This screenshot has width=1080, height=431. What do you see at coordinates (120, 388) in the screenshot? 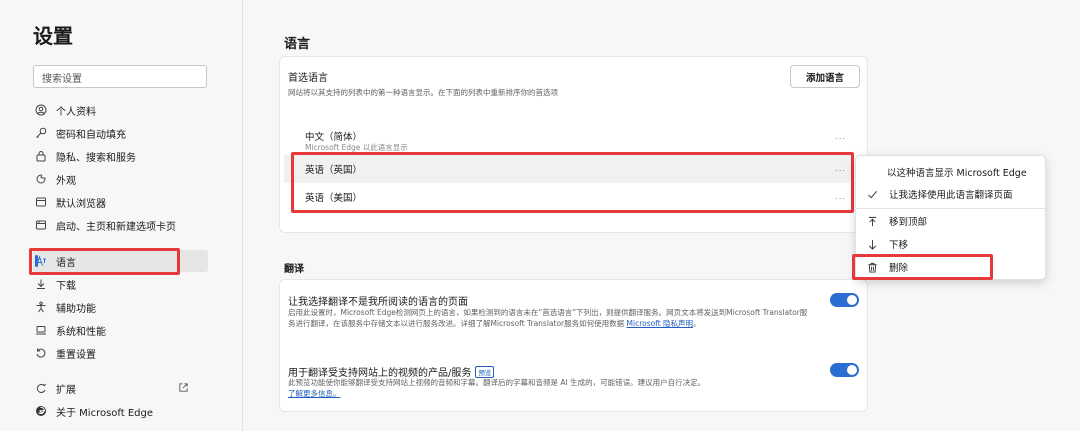
I see `sidebar-item-extensions: 扩展` at bounding box center [120, 388].